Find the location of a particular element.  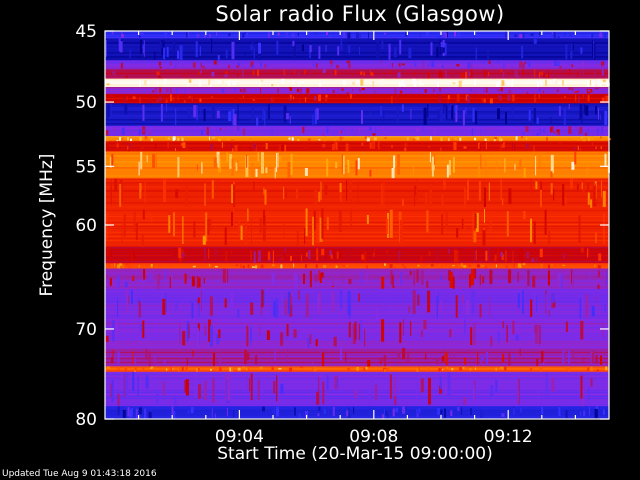

y-tick-label: 55 is located at coordinates (86, 167).